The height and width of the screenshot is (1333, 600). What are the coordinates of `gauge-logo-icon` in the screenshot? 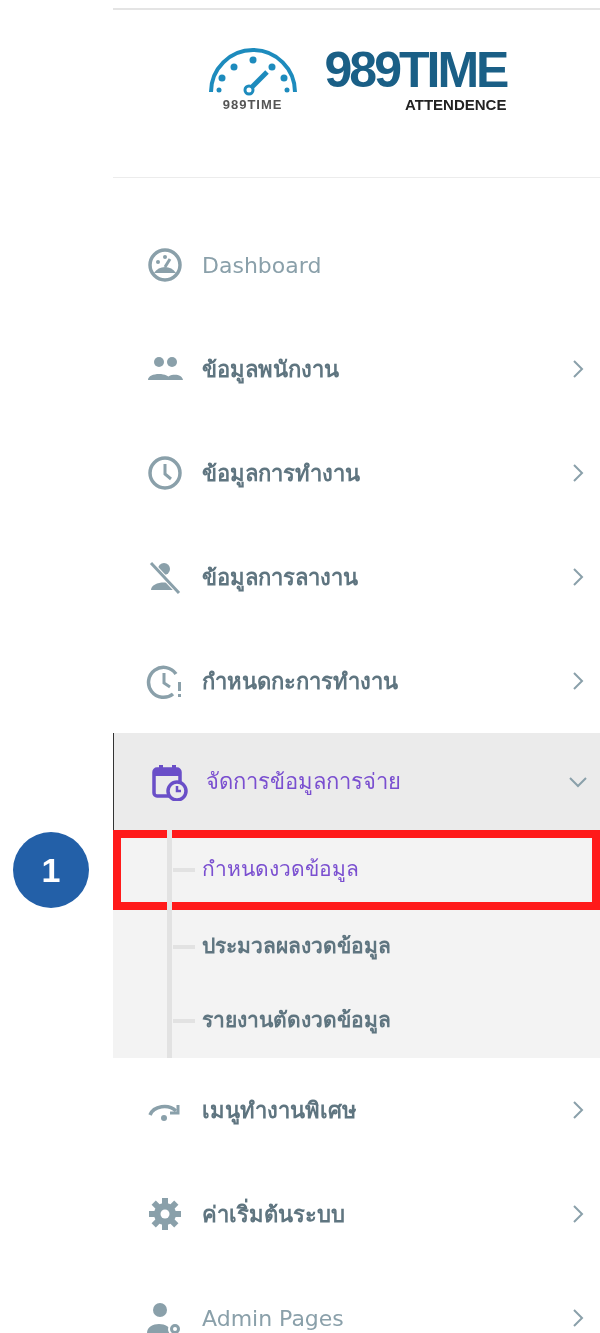 It's located at (252, 72).